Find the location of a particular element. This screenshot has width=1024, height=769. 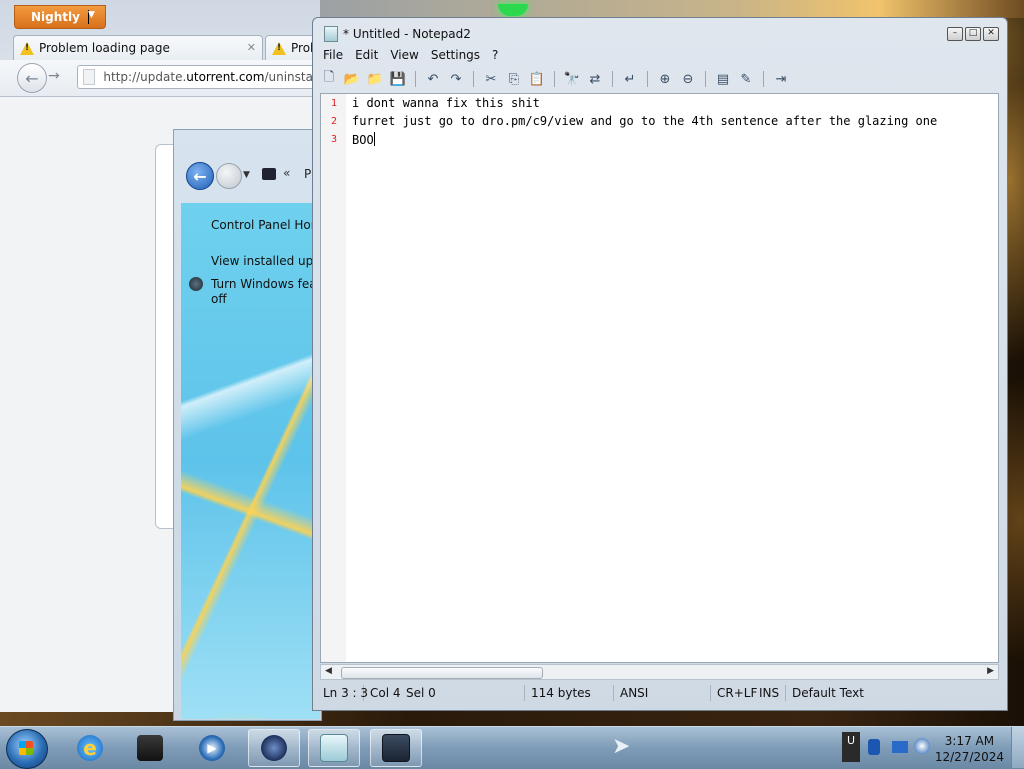

line-number: 2 is located at coordinates (334, 121).